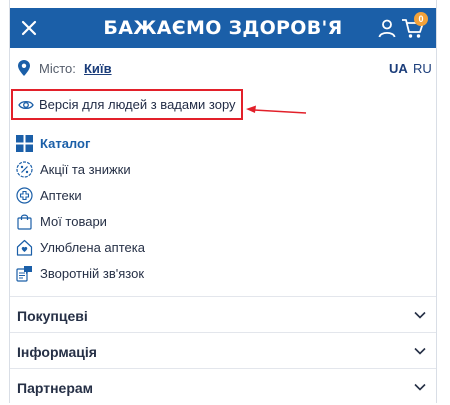 Image resolution: width=450 pixels, height=405 pixels. What do you see at coordinates (57, 352) in the screenshot?
I see `accordion-label: Інформація` at bounding box center [57, 352].